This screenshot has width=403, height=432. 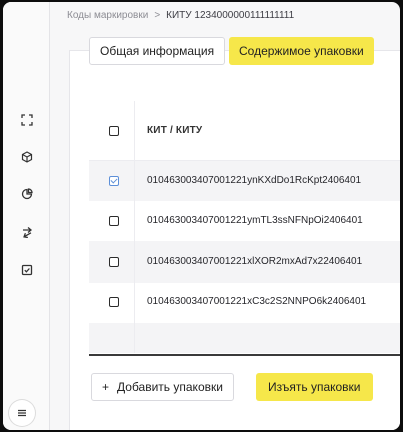 What do you see at coordinates (27, 270) in the screenshot?
I see `checklist-icon` at bounding box center [27, 270].